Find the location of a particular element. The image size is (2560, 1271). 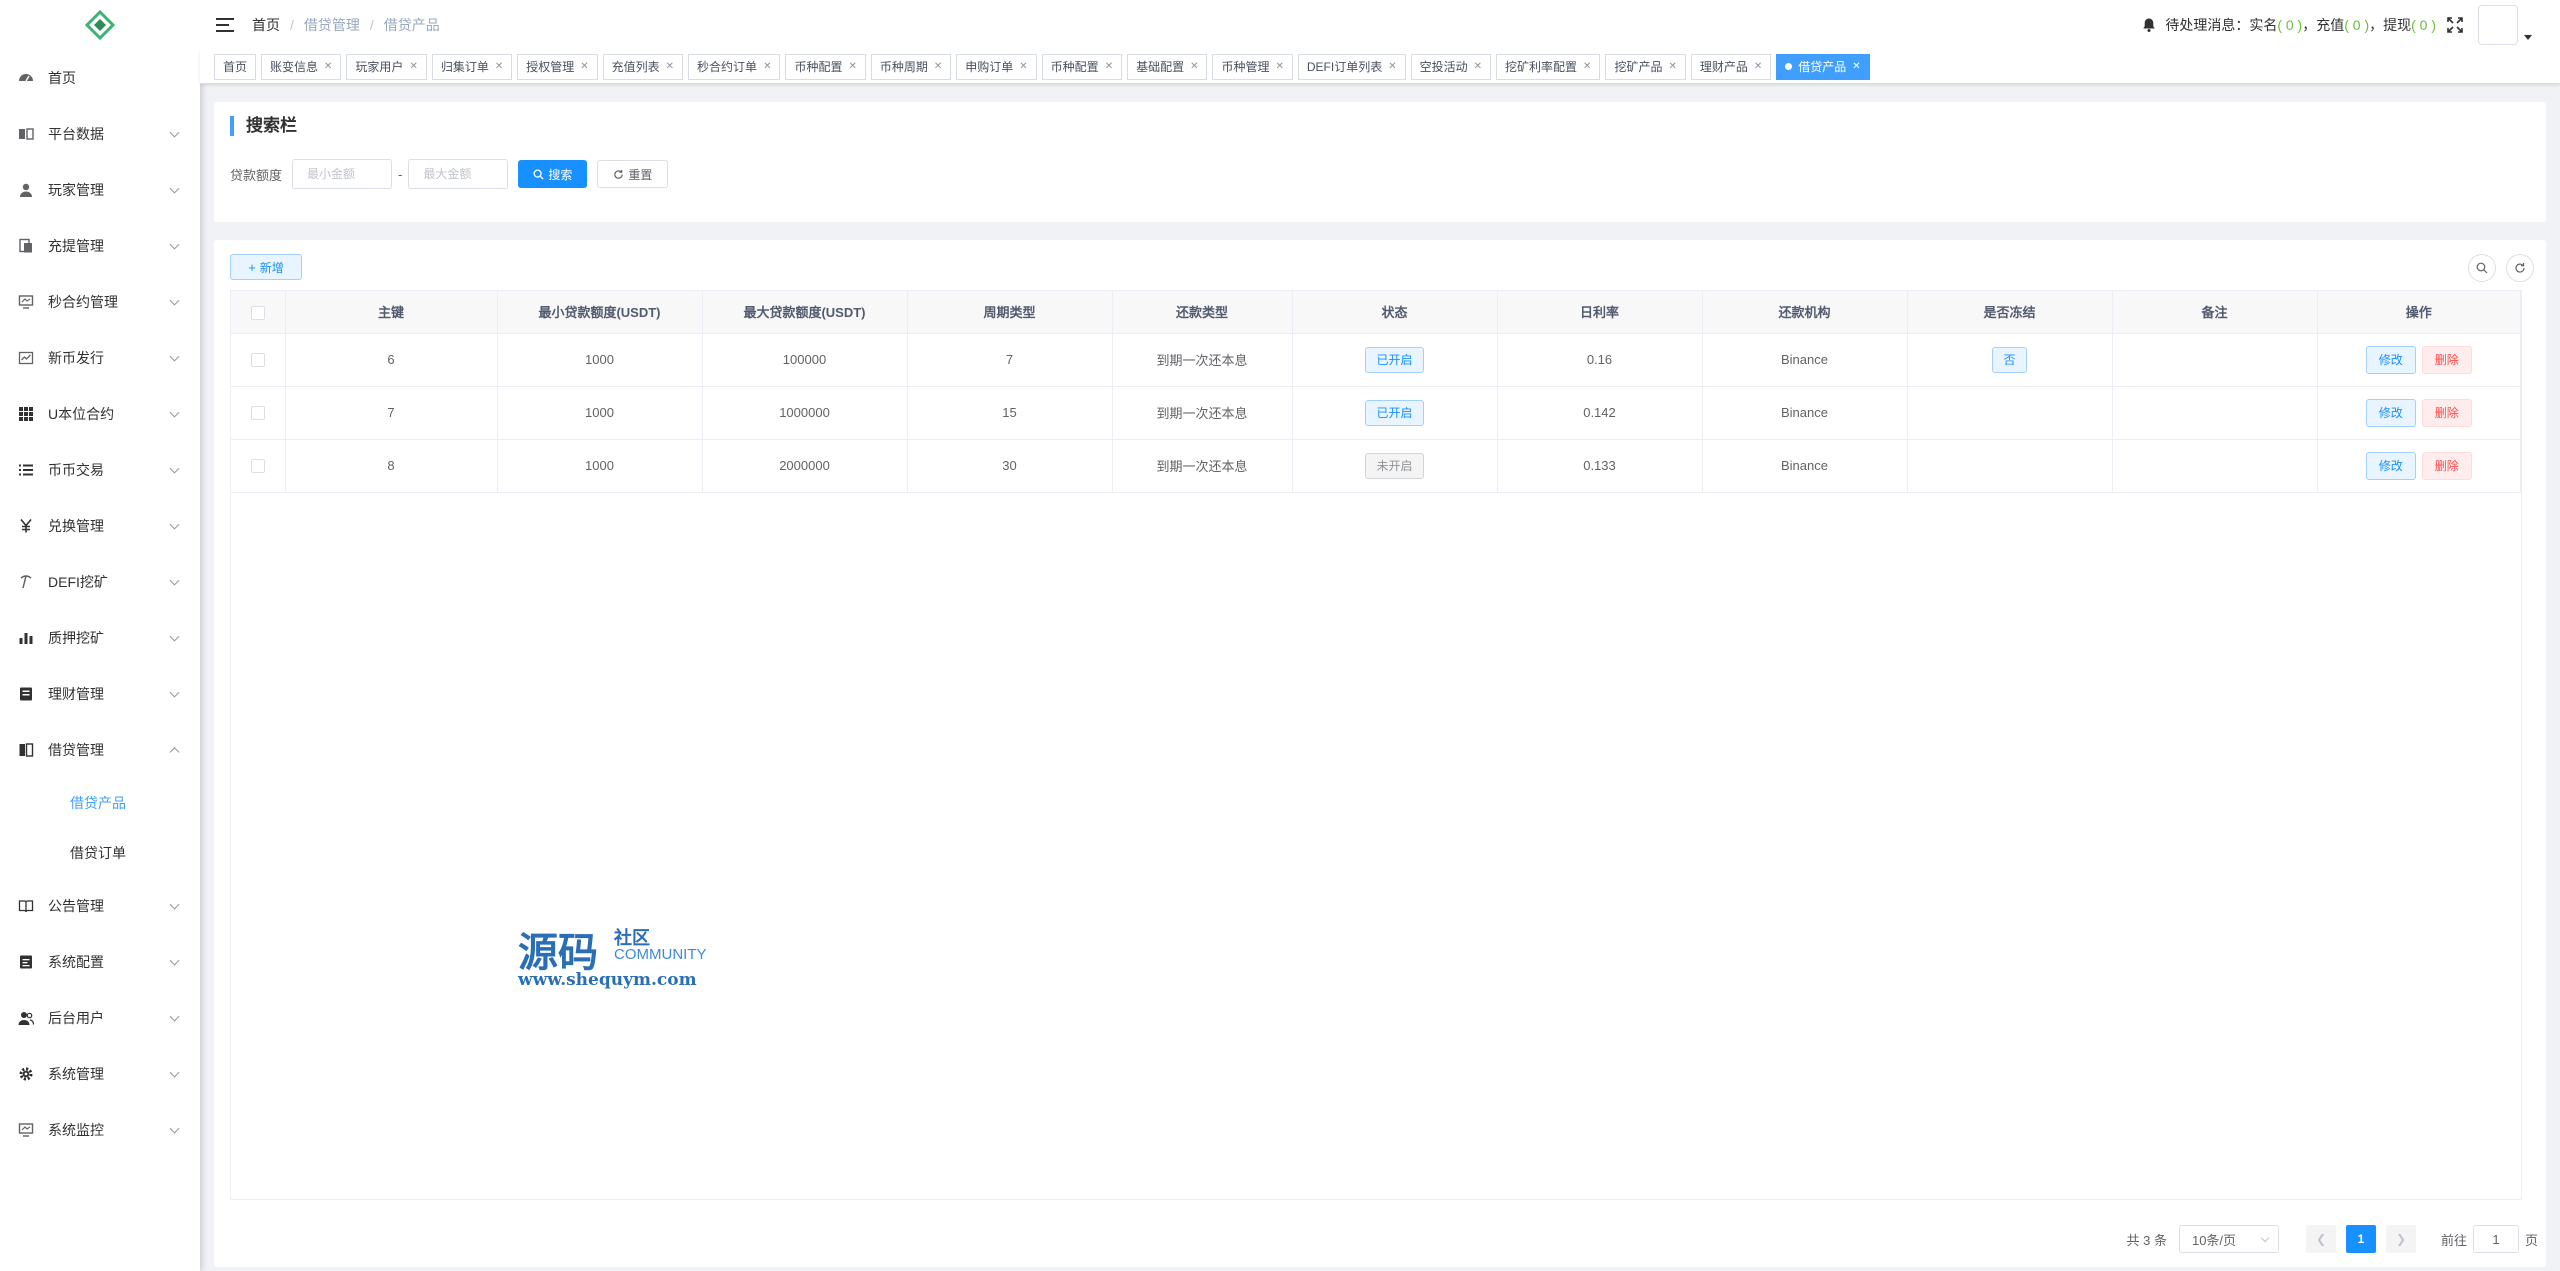

min-amount-input: 最小金额 is located at coordinates (342, 174).